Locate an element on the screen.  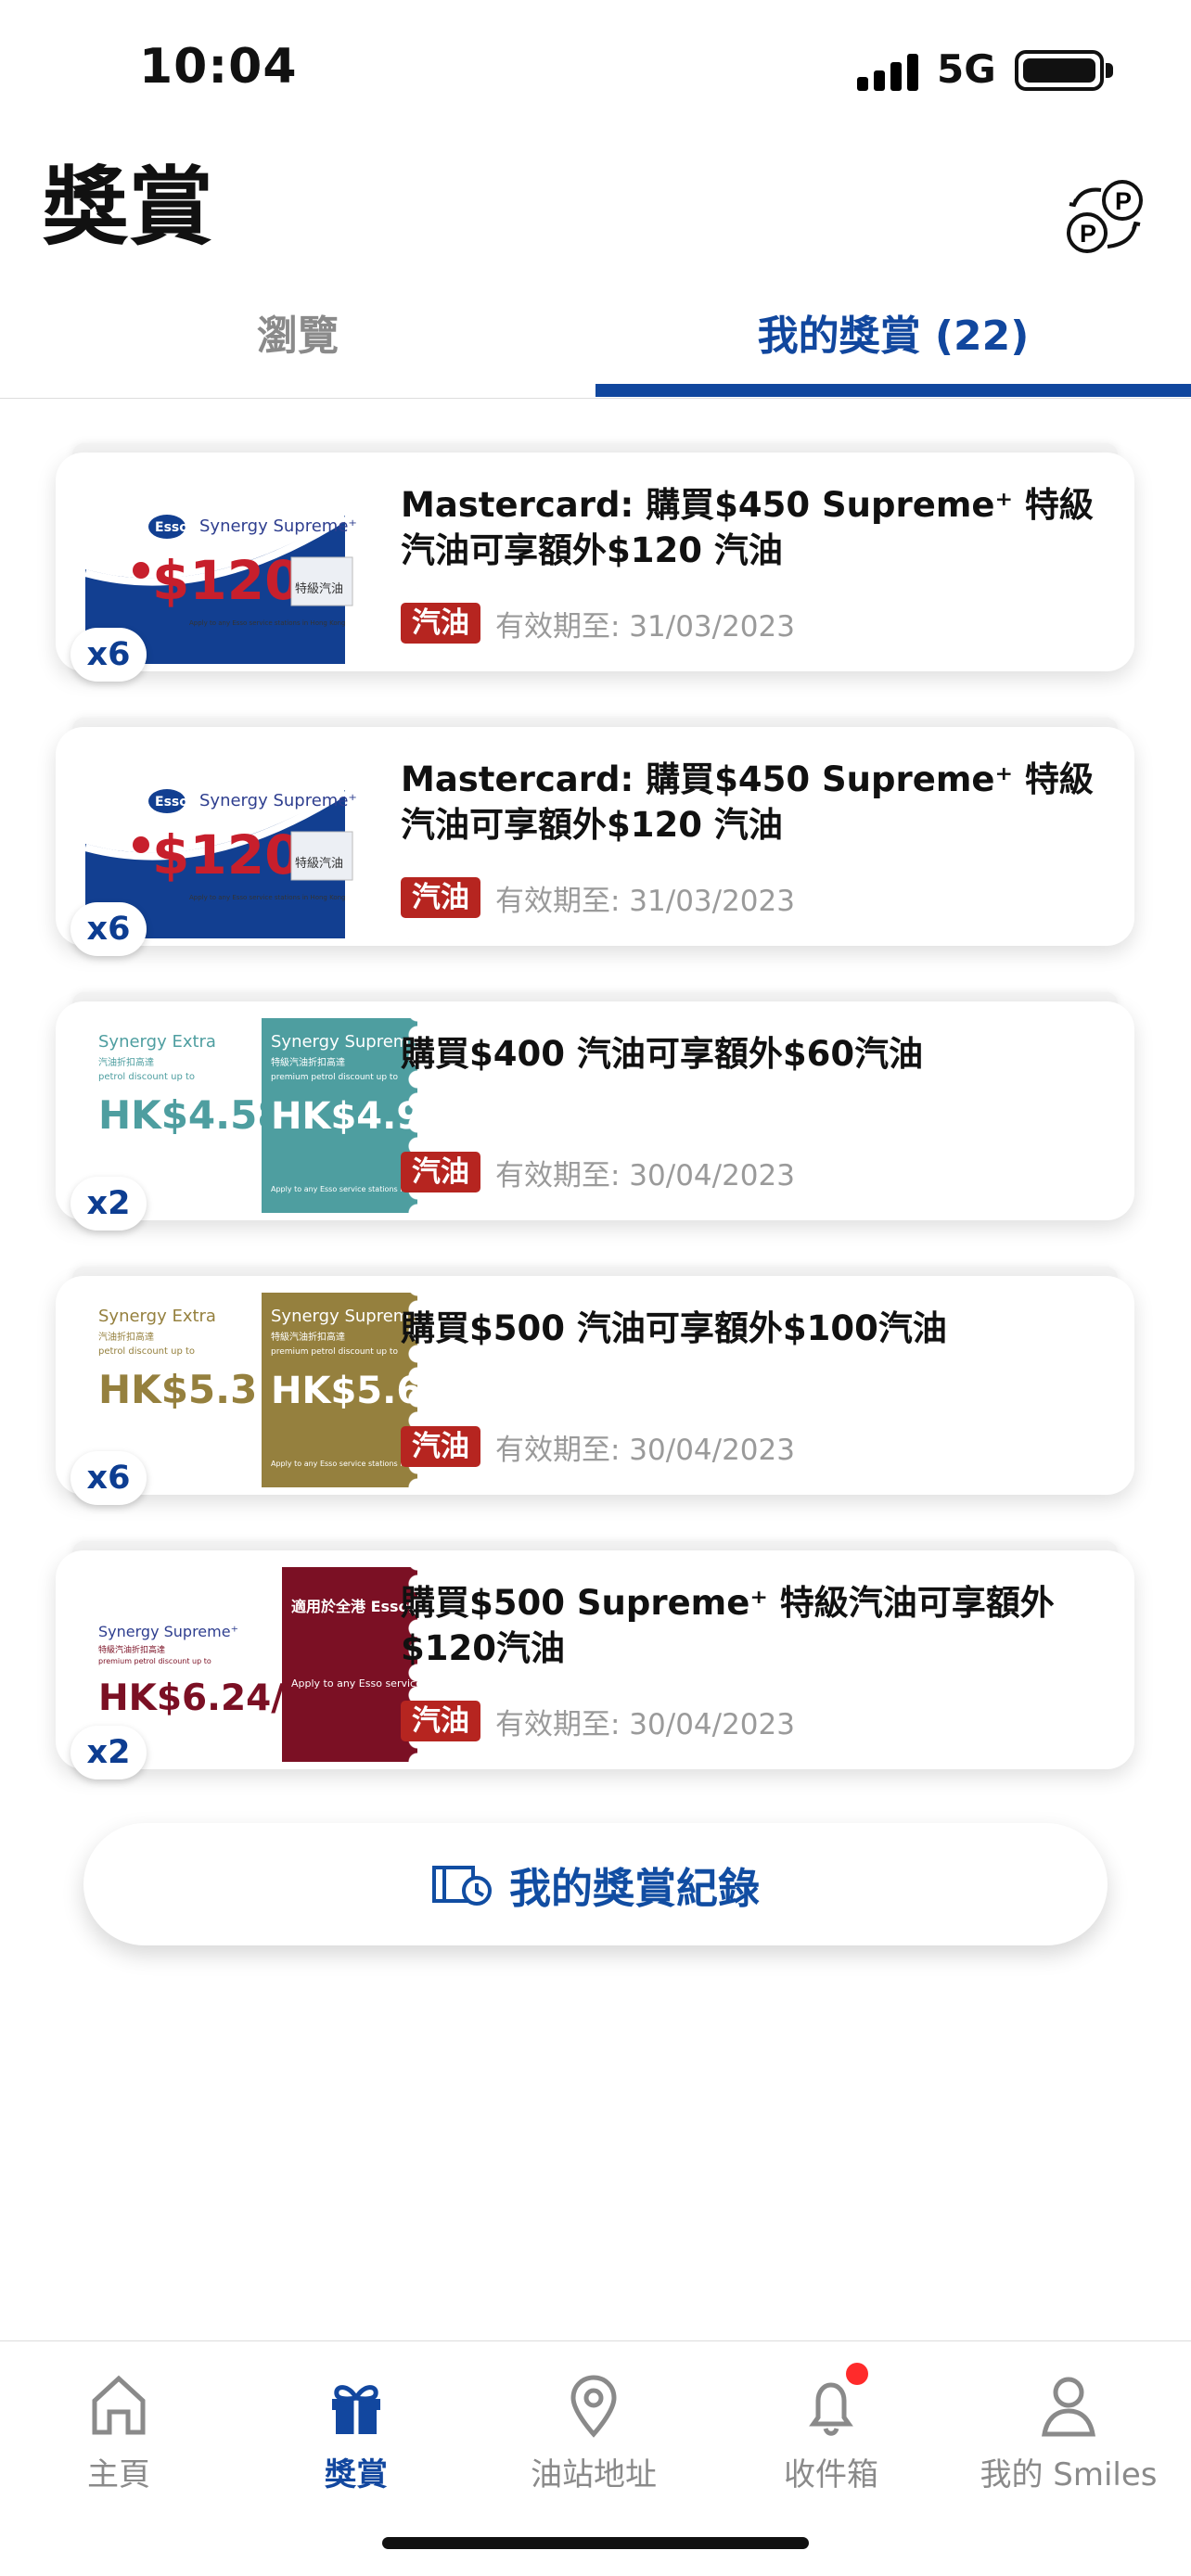
ticket-clock-icon is located at coordinates (462, 1886).